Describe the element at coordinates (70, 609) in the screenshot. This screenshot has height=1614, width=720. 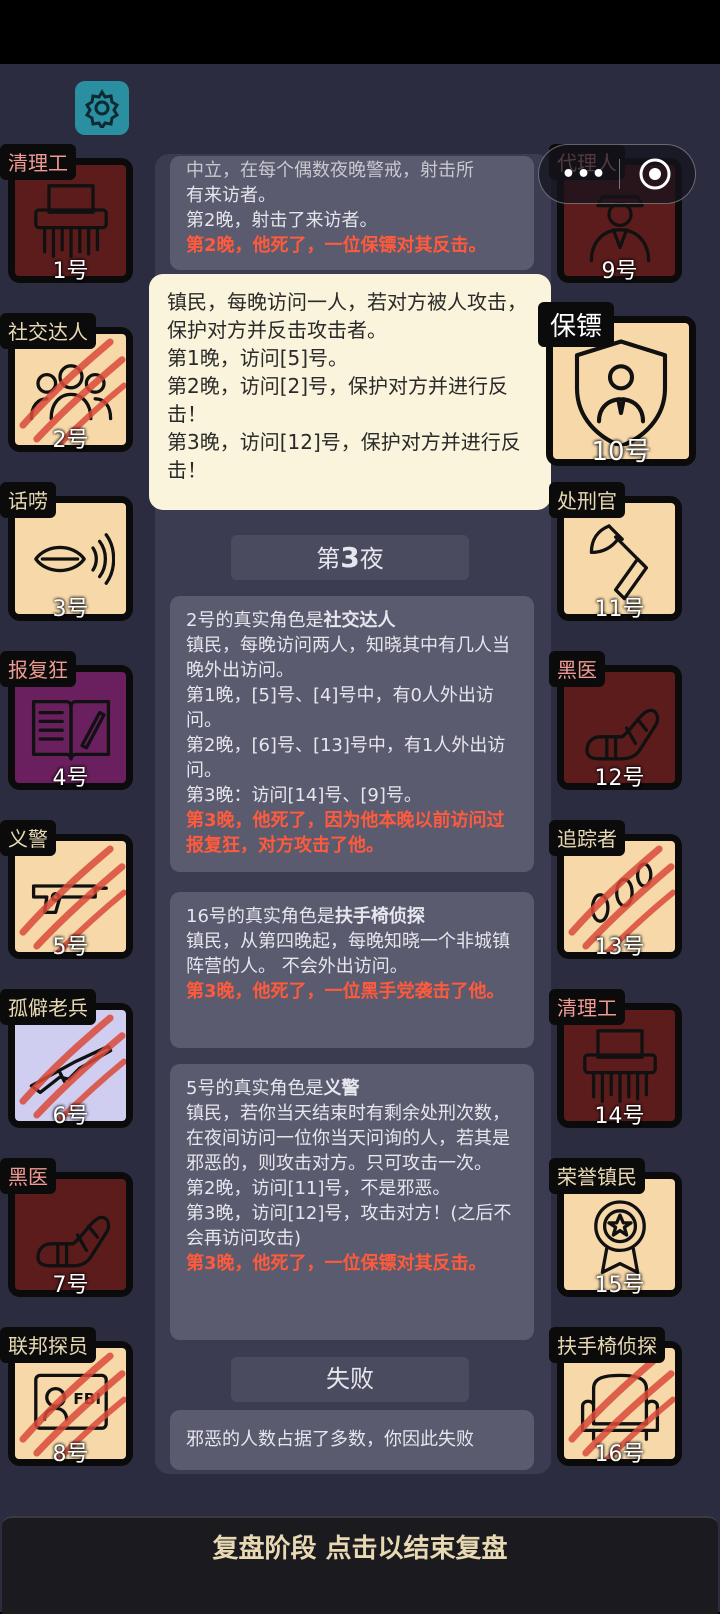
I see `player-number: 3号` at that location.